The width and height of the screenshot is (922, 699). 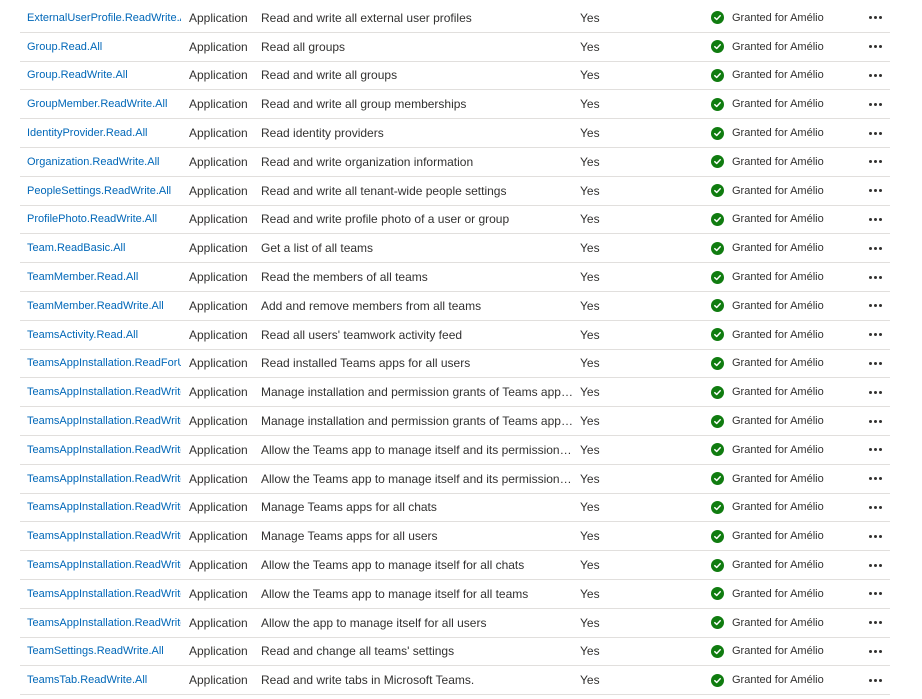 I want to click on permission-name-link: Team.ReadBasic.All, so click(x=104, y=248).